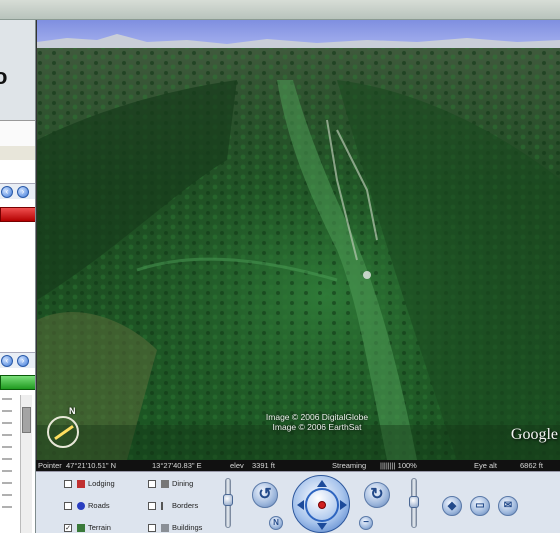 This screenshot has width=560, height=533. I want to click on sidebar-scrollbar, so click(26, 464).